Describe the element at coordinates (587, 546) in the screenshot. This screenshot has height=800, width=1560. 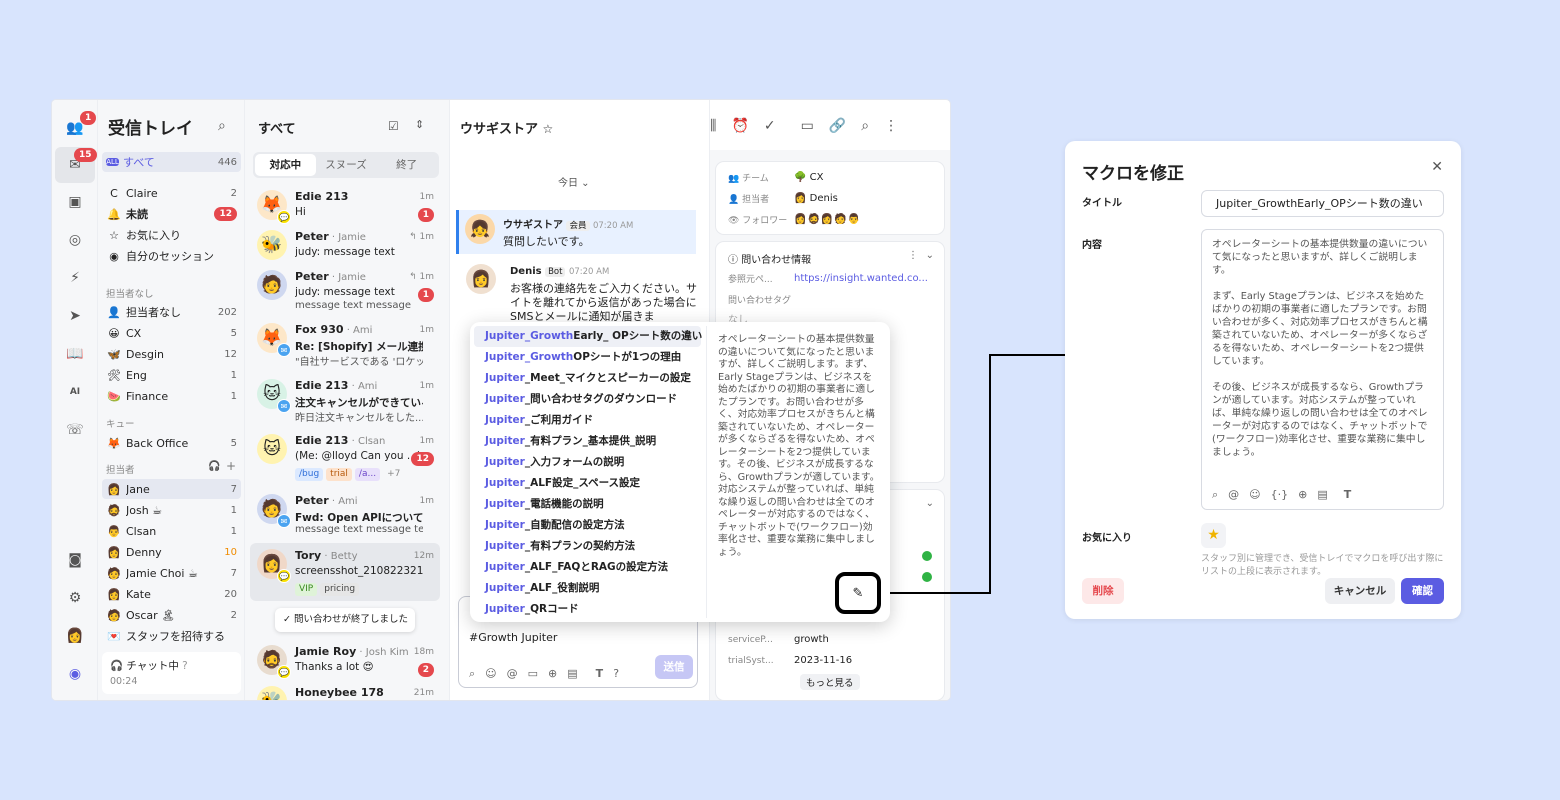
I see `macro-item: Jupiter_有料プランの契約方法` at that location.